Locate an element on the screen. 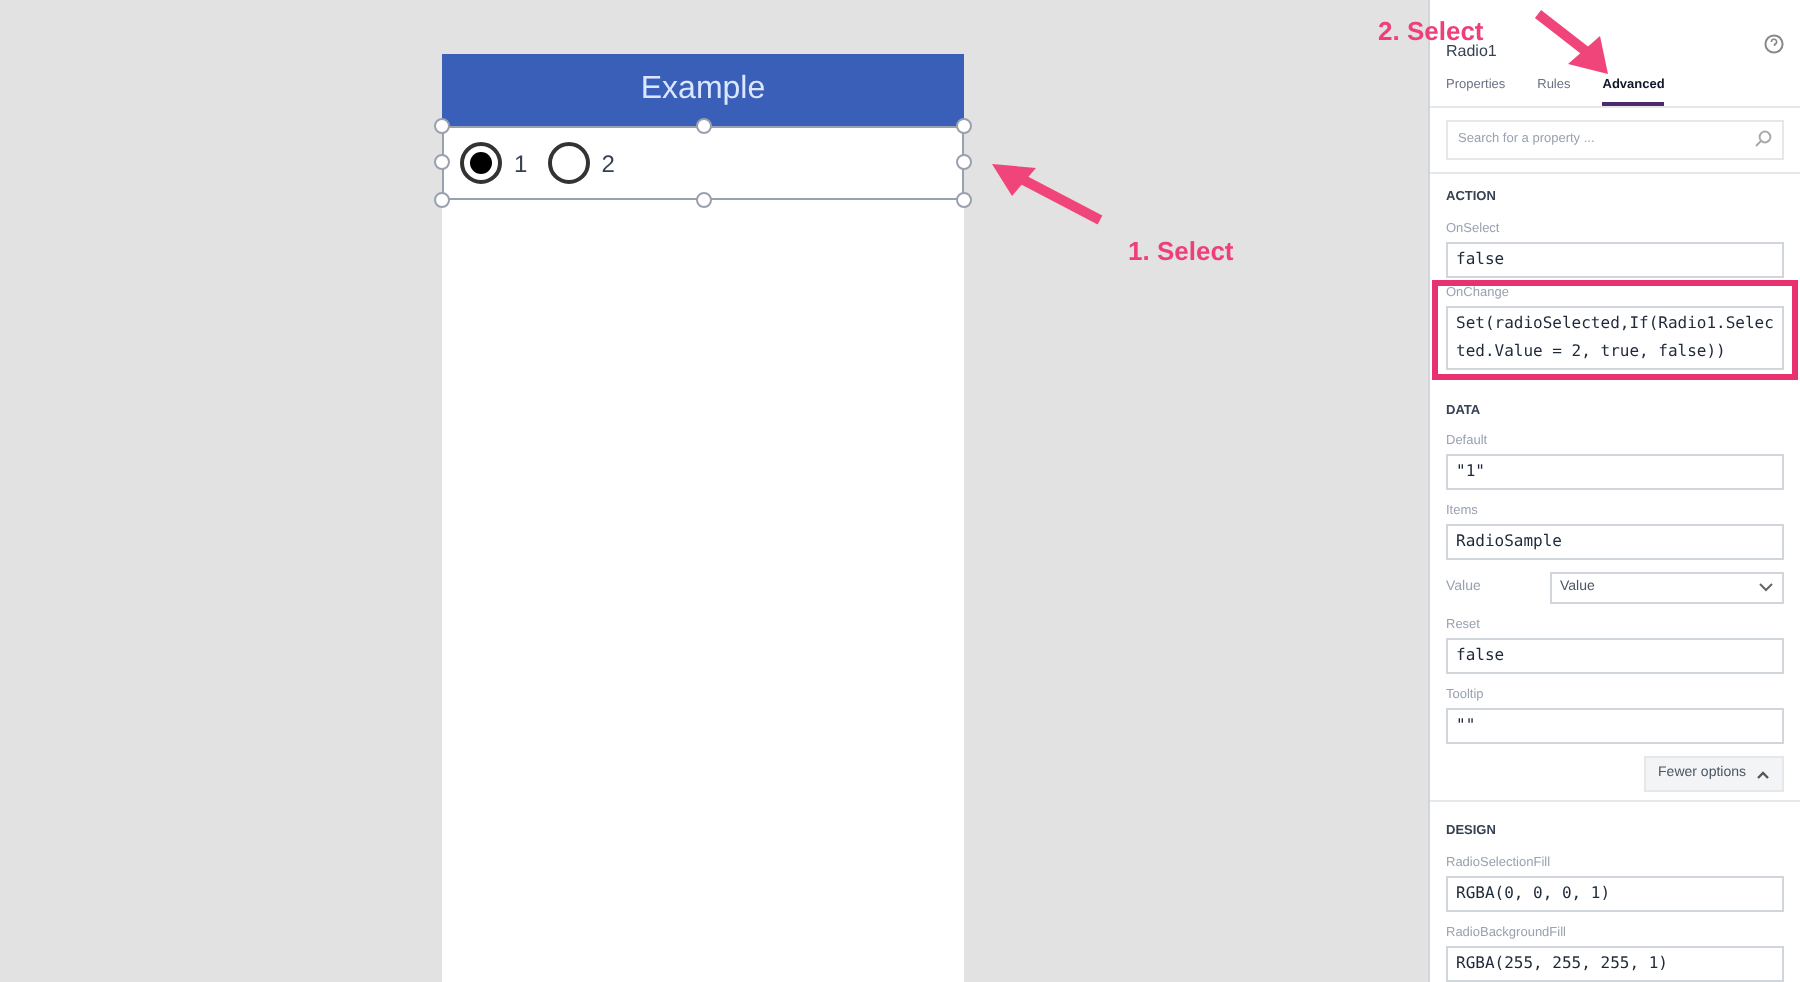 The image size is (1800, 982). annotation-text: 1. Select is located at coordinates (1181, 252).